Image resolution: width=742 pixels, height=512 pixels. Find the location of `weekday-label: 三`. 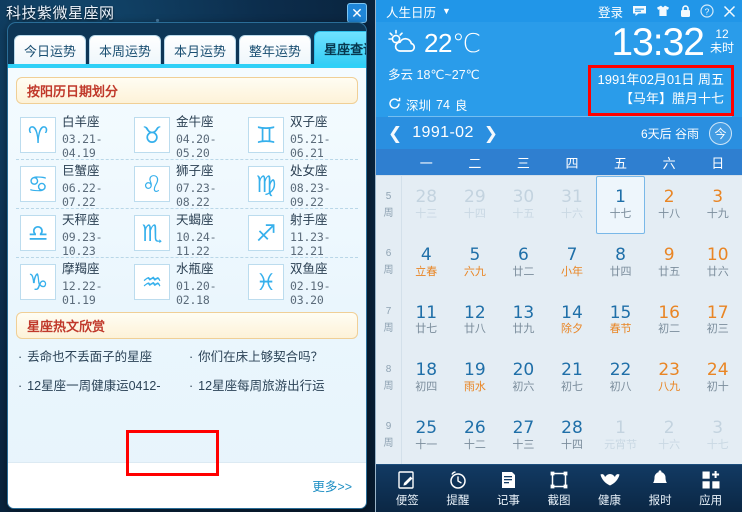

weekday-label: 三 is located at coordinates (523, 163).